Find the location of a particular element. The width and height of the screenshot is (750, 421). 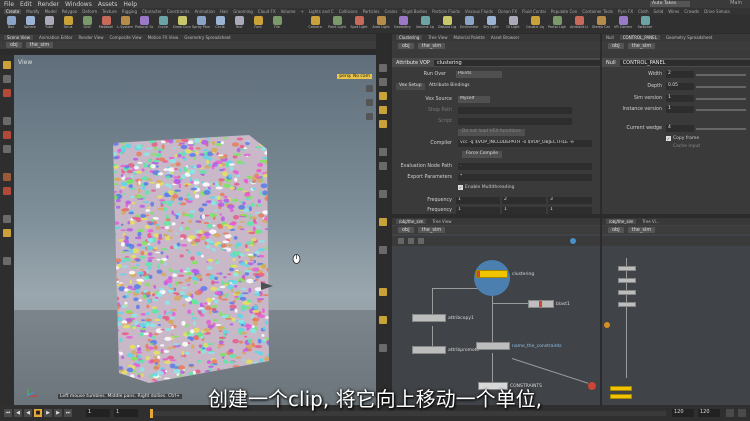

step-back-icon: ◀ is located at coordinates (18, 413).